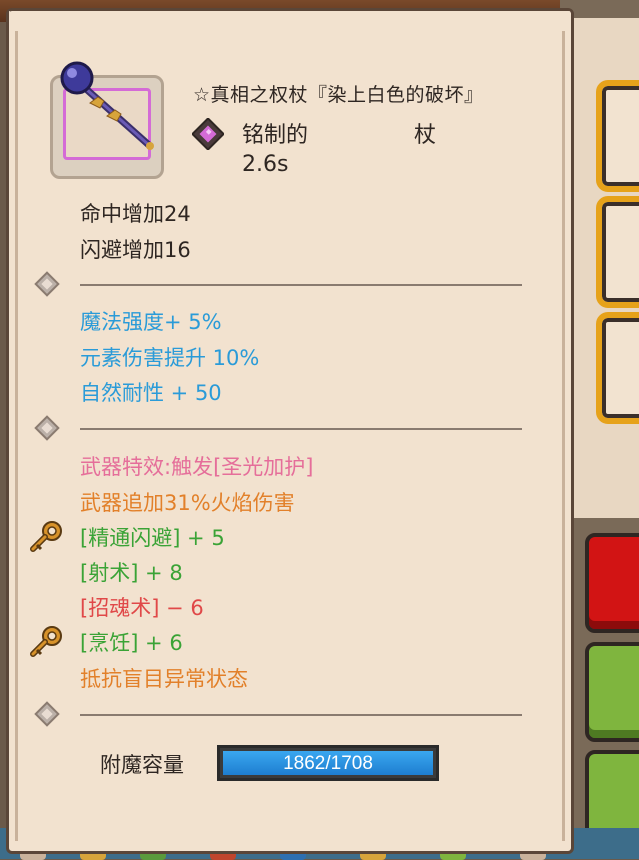  Describe the element at coordinates (208, 134) in the screenshot. I see `gem-socket-icon` at that location.